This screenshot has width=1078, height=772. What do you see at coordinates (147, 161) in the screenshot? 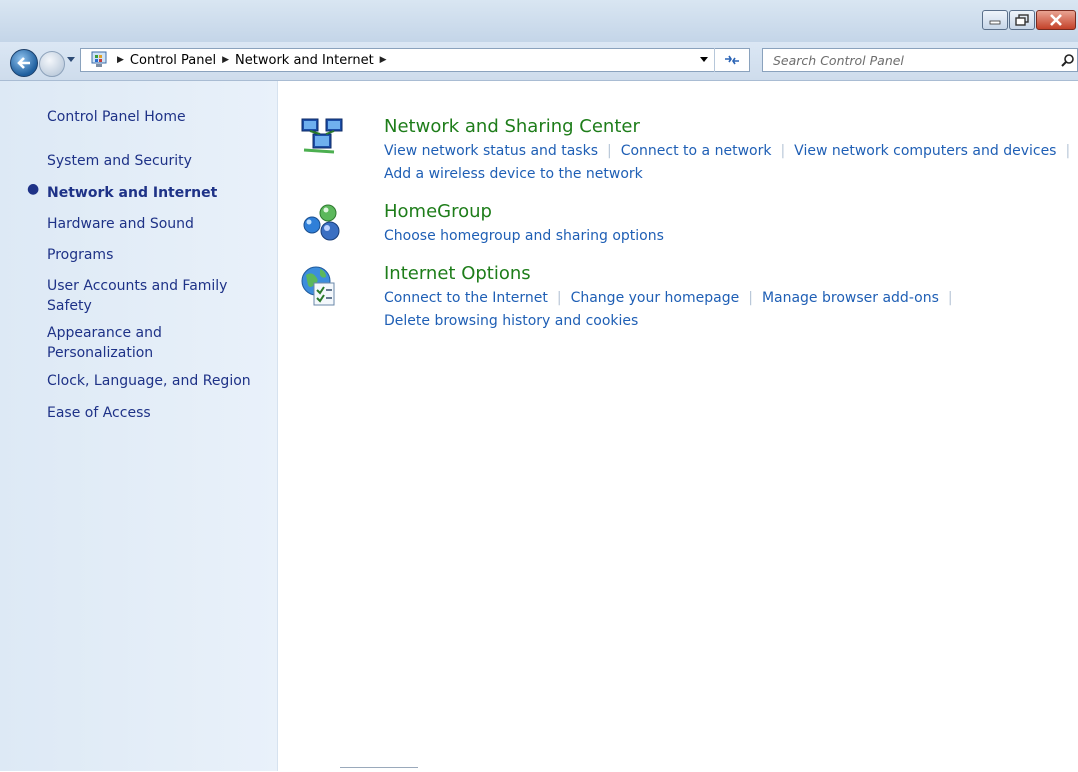
I see `nav-system-and-security: System and Security` at bounding box center [147, 161].